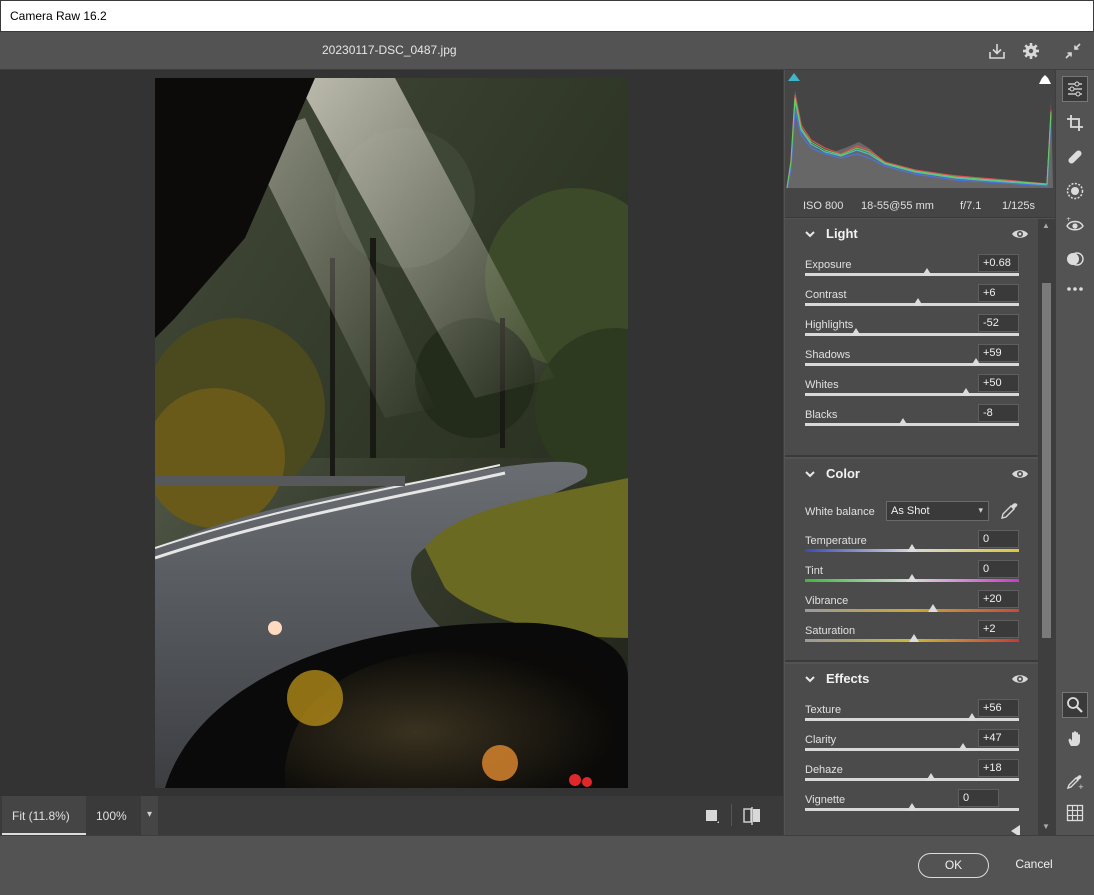 This screenshot has width=1094, height=895. I want to click on slider-label-dehaze: Dehaze, so click(824, 770).